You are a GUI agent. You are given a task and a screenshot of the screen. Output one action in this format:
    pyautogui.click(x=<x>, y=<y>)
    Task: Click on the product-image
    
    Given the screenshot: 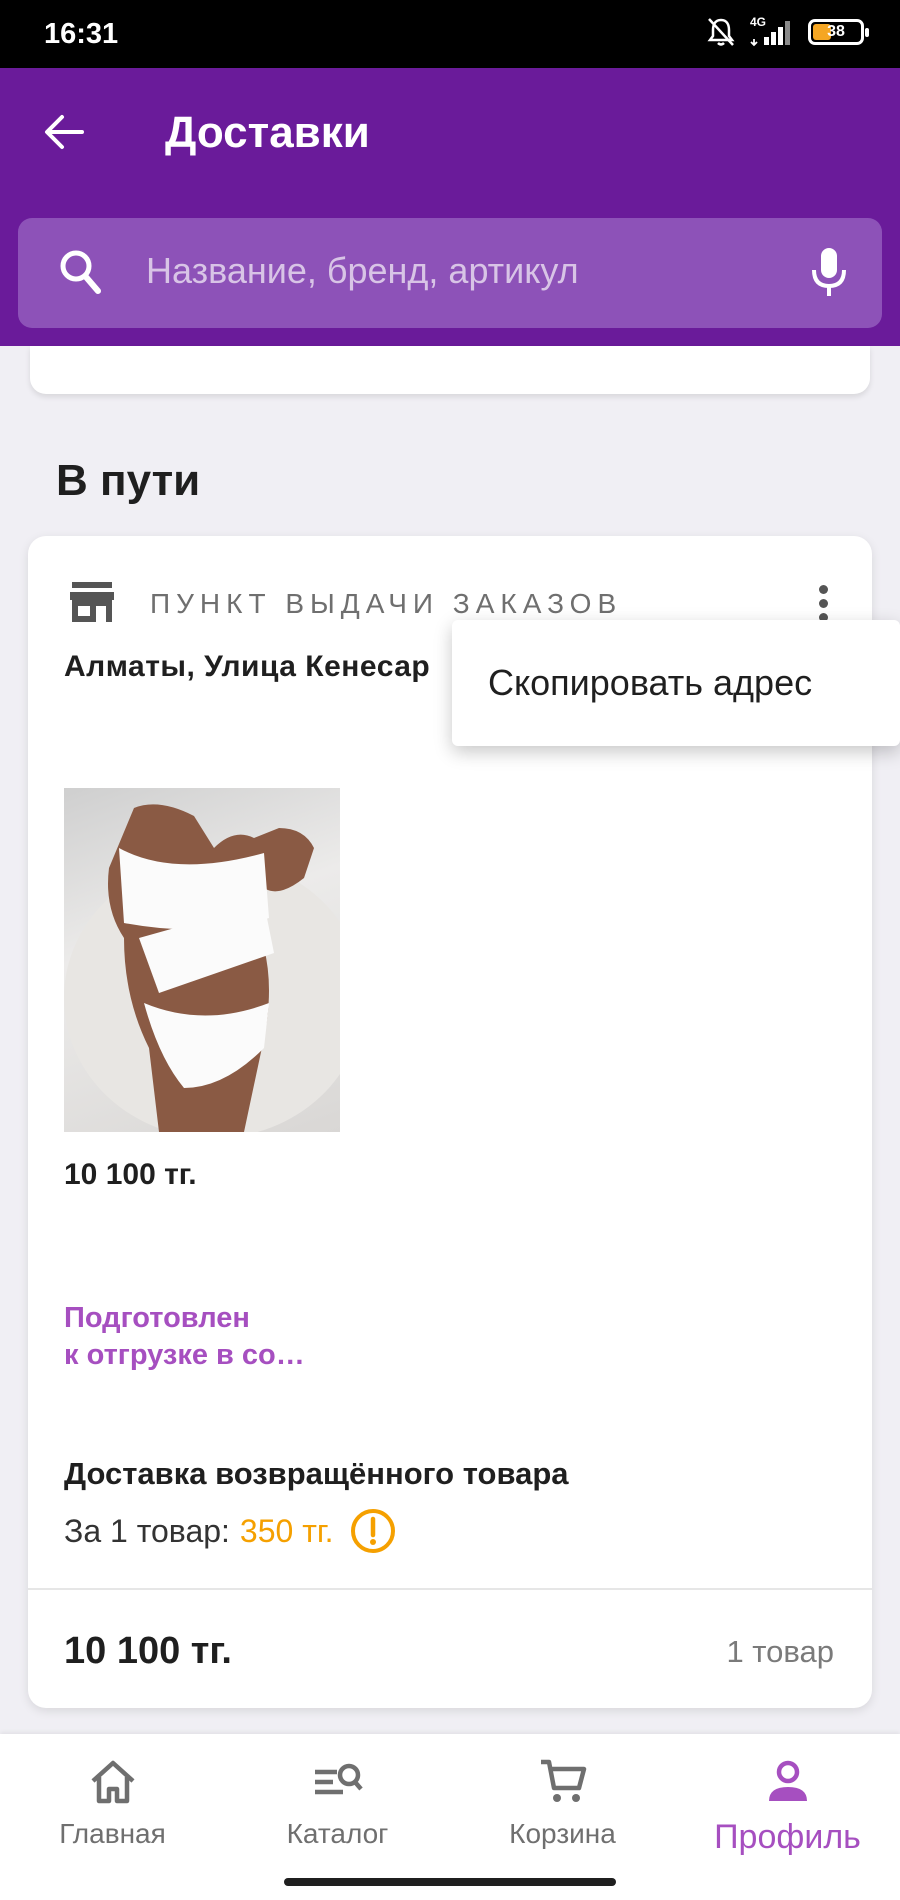 What is the action you would take?
    pyautogui.click(x=202, y=960)
    